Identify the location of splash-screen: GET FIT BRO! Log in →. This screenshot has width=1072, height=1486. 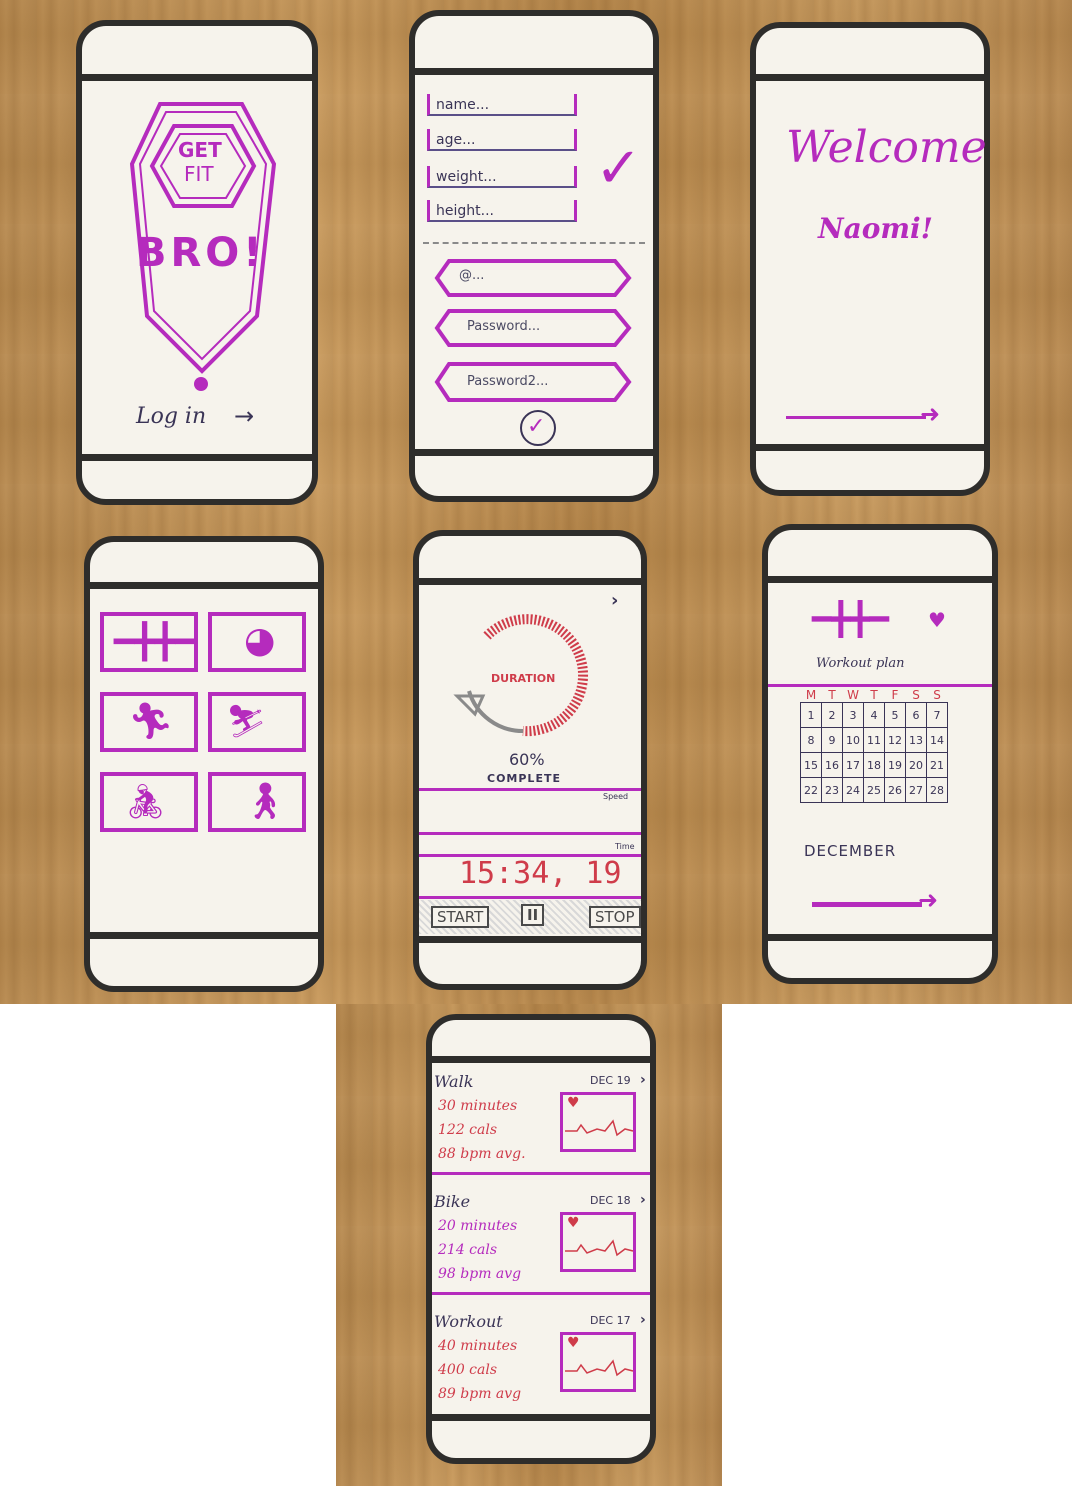
(197, 262).